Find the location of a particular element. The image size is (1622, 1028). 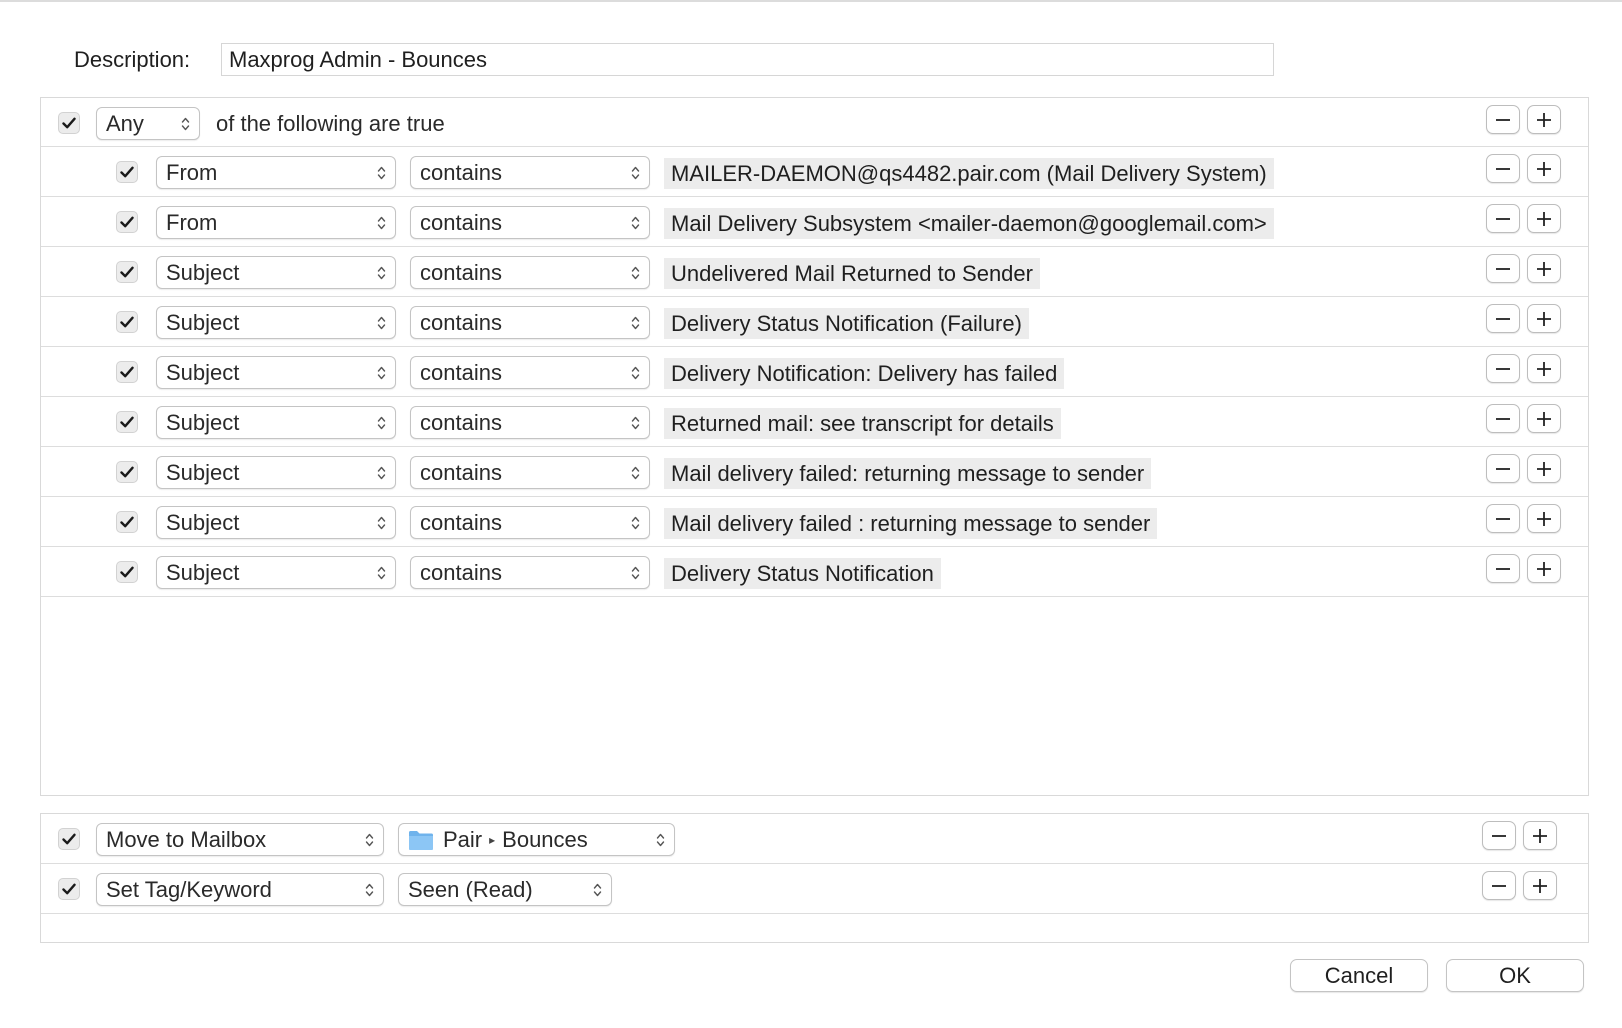

action-type-popup: Move to Mailbox is located at coordinates (240, 839).